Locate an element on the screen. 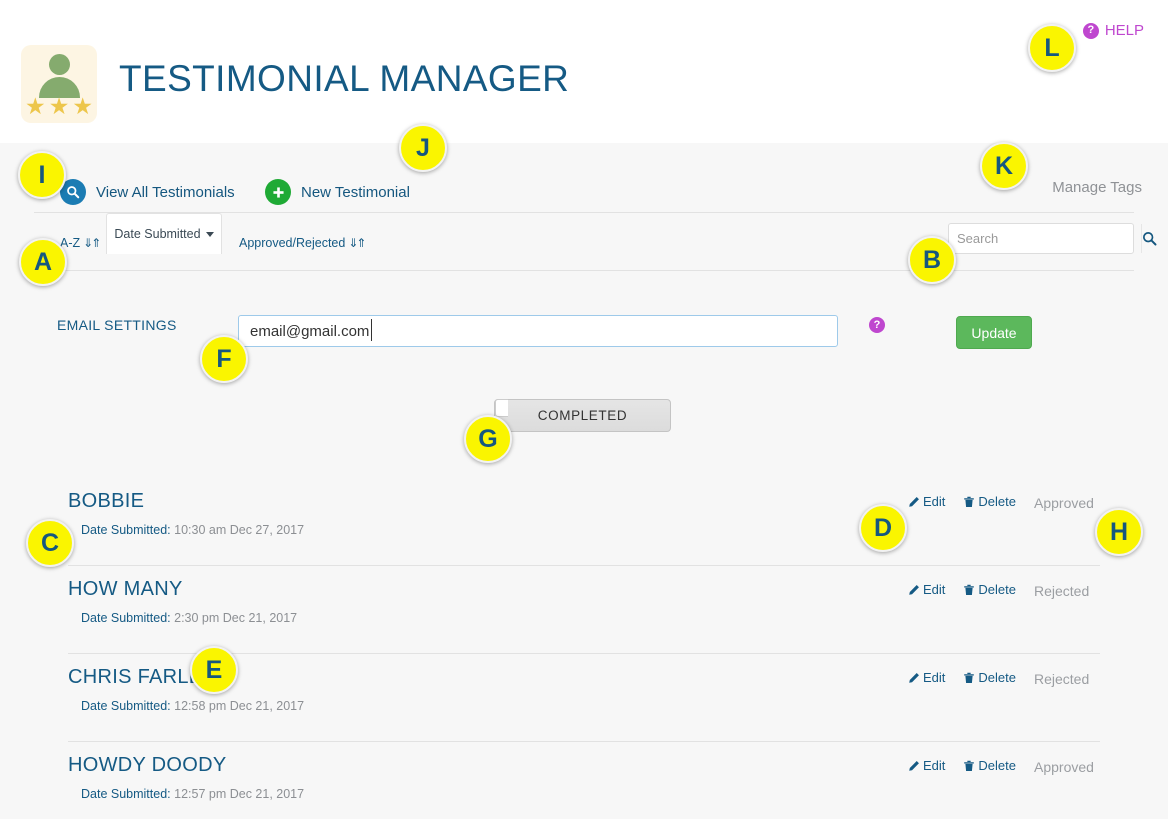 Image resolution: width=1168 pixels, height=819 pixels. date-value: 10:30 am Dec 27, 2017 is located at coordinates (239, 530).